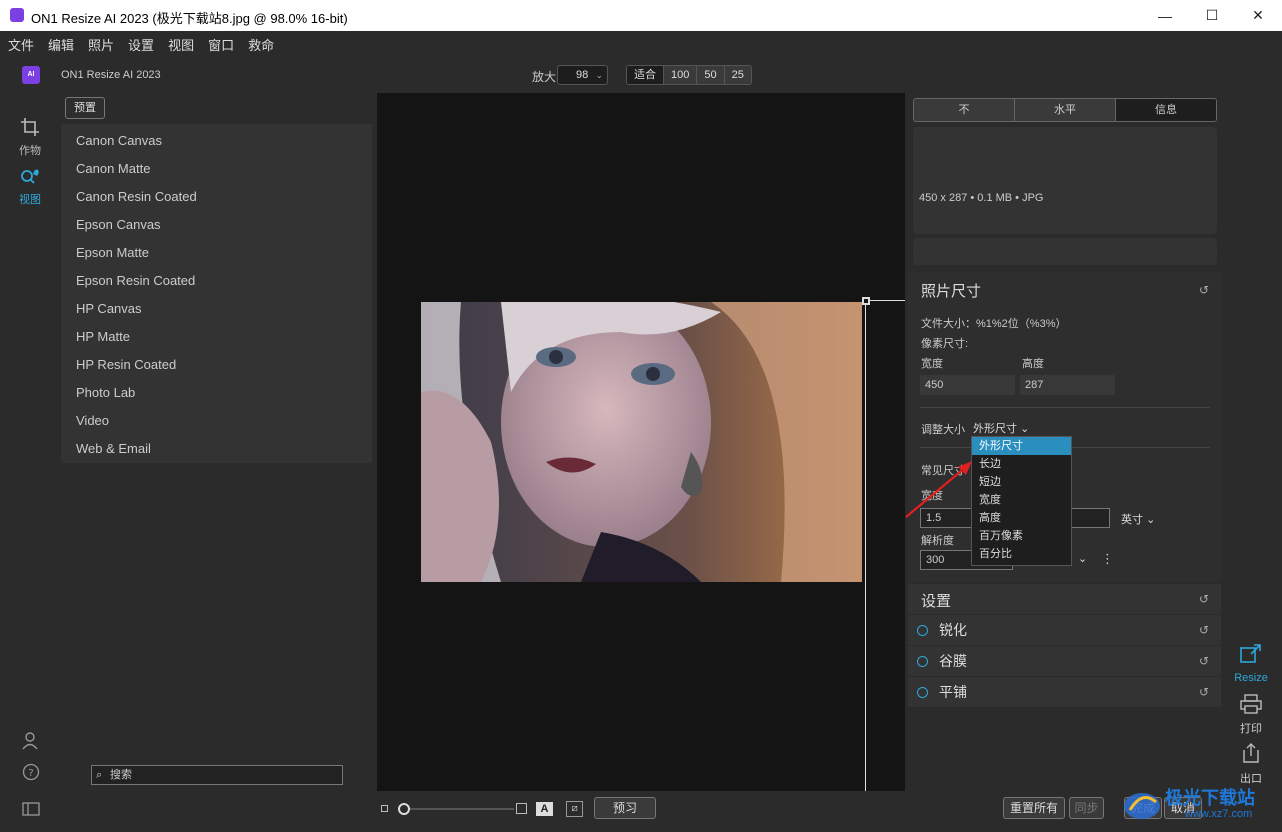 The width and height of the screenshot is (1282, 832). Describe the element at coordinates (711, 75) in the screenshot. I see `zoom-50-button: 50` at that location.